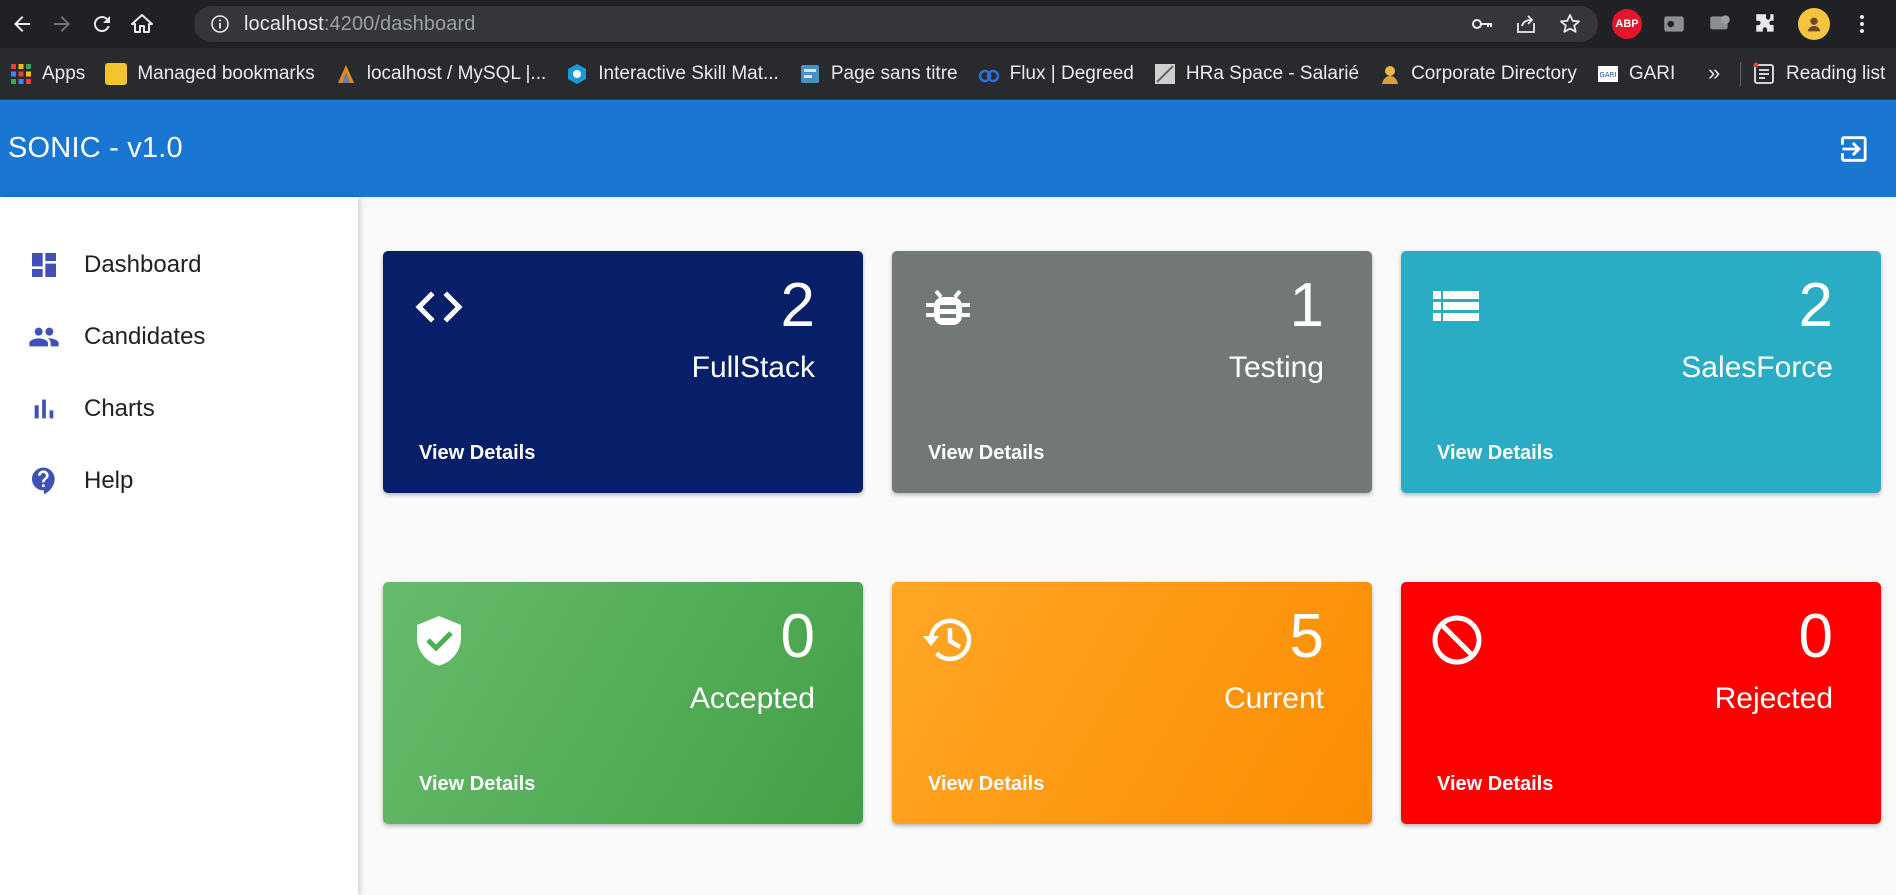  What do you see at coordinates (179, 481) in the screenshot?
I see `sidebar-item-help: Help` at bounding box center [179, 481].